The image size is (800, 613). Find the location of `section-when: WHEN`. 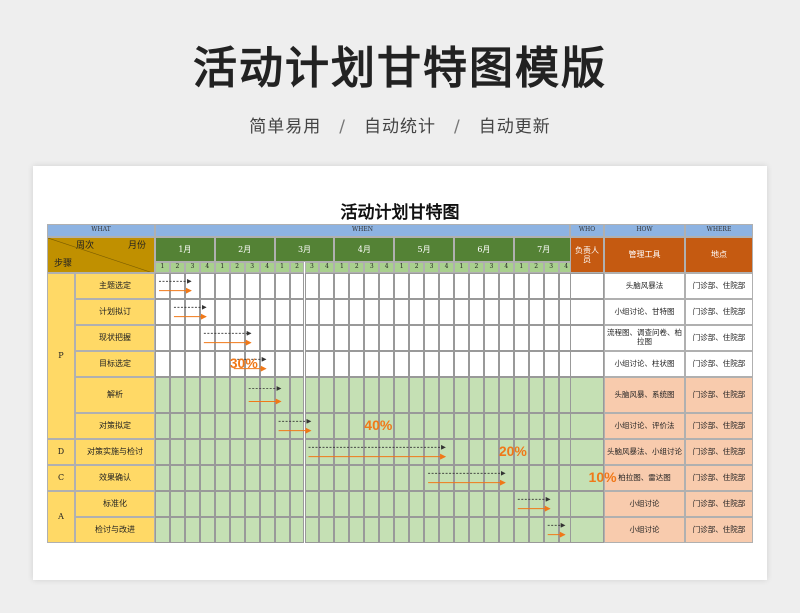

section-when: WHEN is located at coordinates (362, 230).